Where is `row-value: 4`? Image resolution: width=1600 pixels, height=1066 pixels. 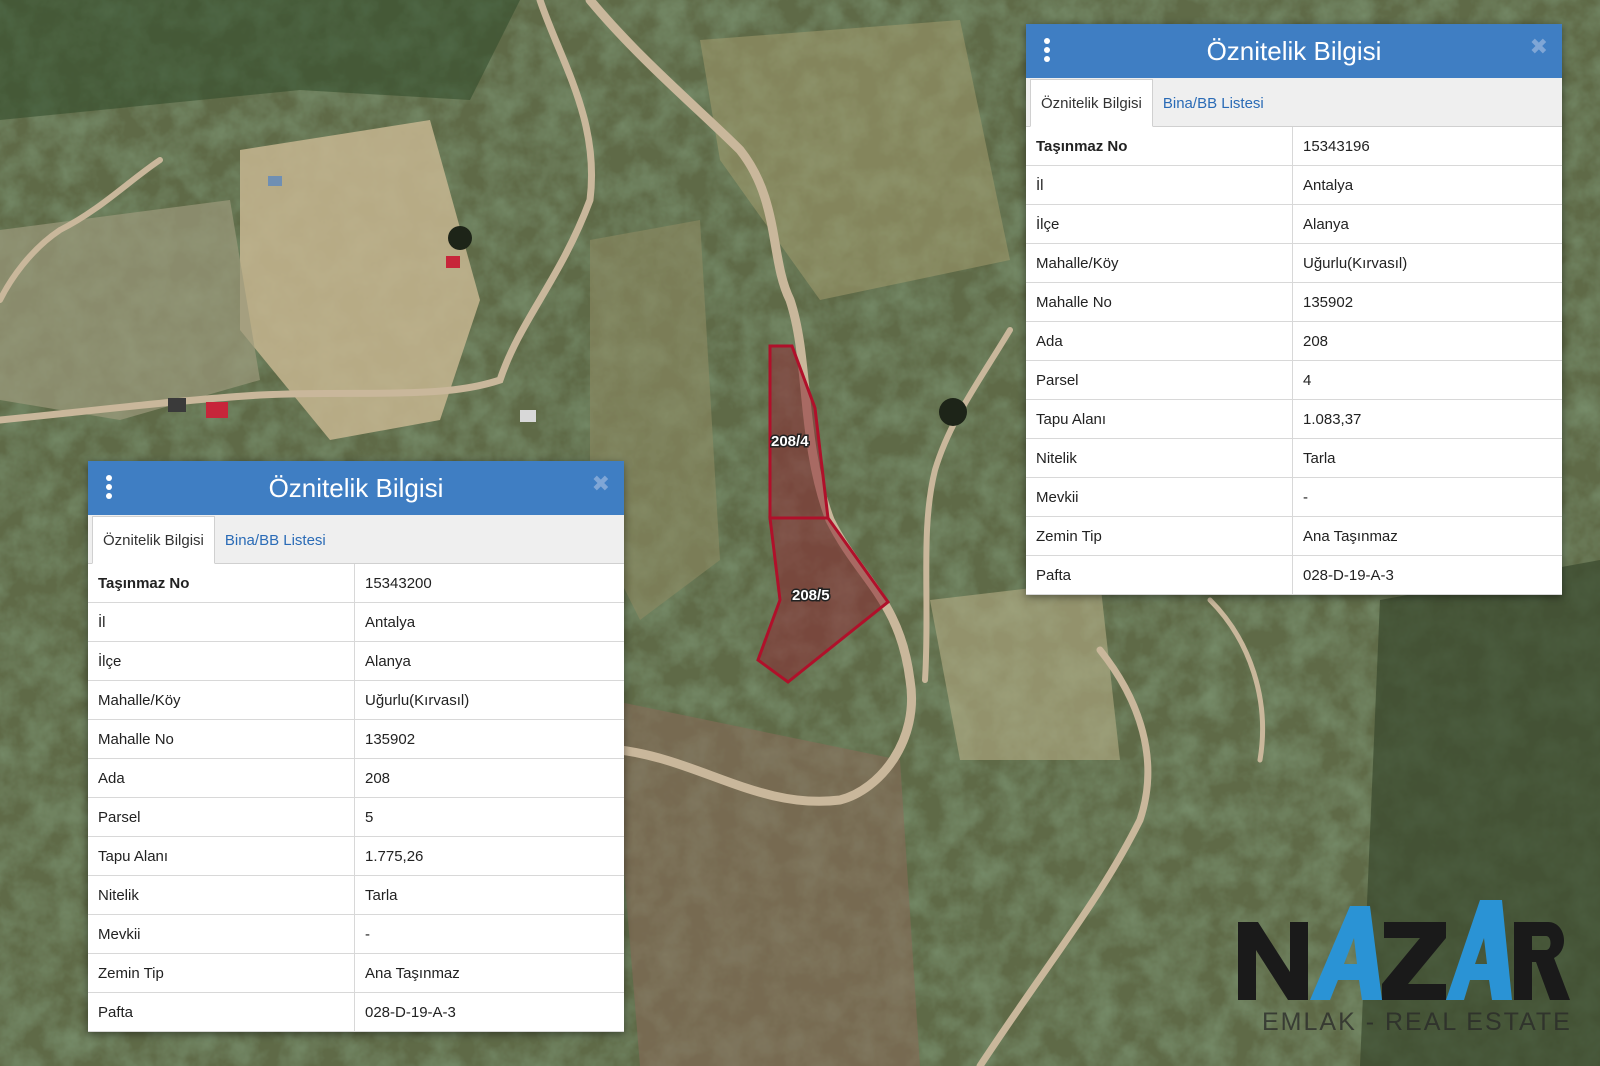 row-value: 4 is located at coordinates (1427, 380).